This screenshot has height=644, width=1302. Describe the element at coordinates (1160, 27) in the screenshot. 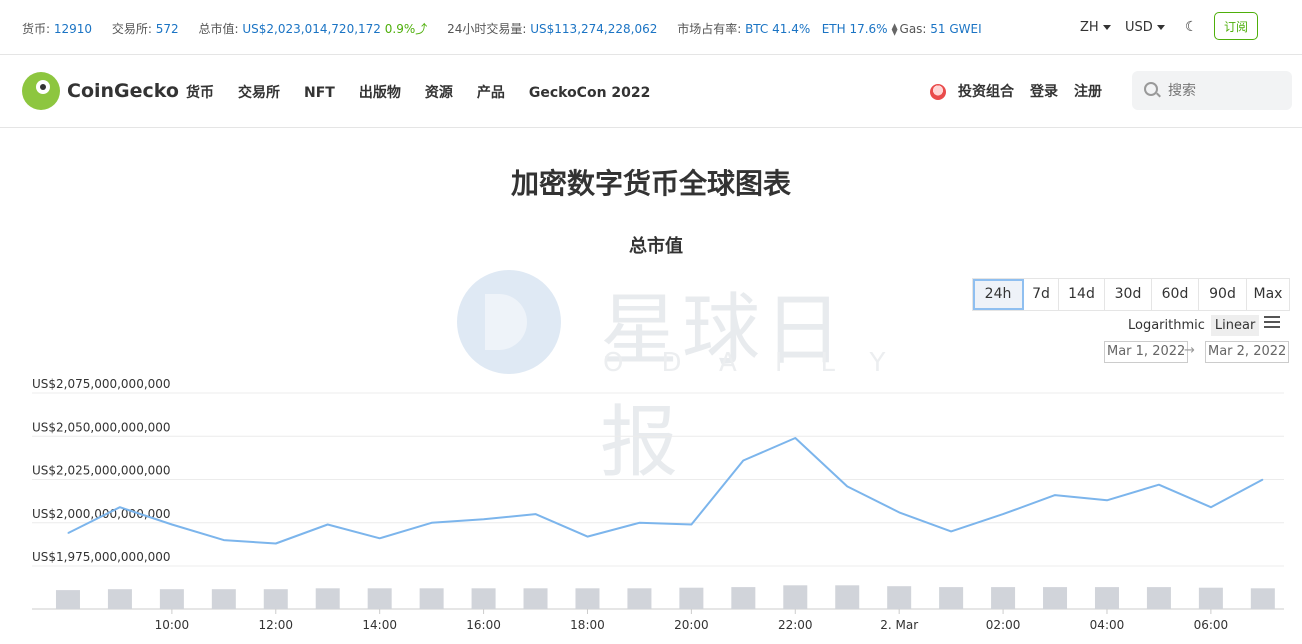

I see `chevron-down-icon` at that location.